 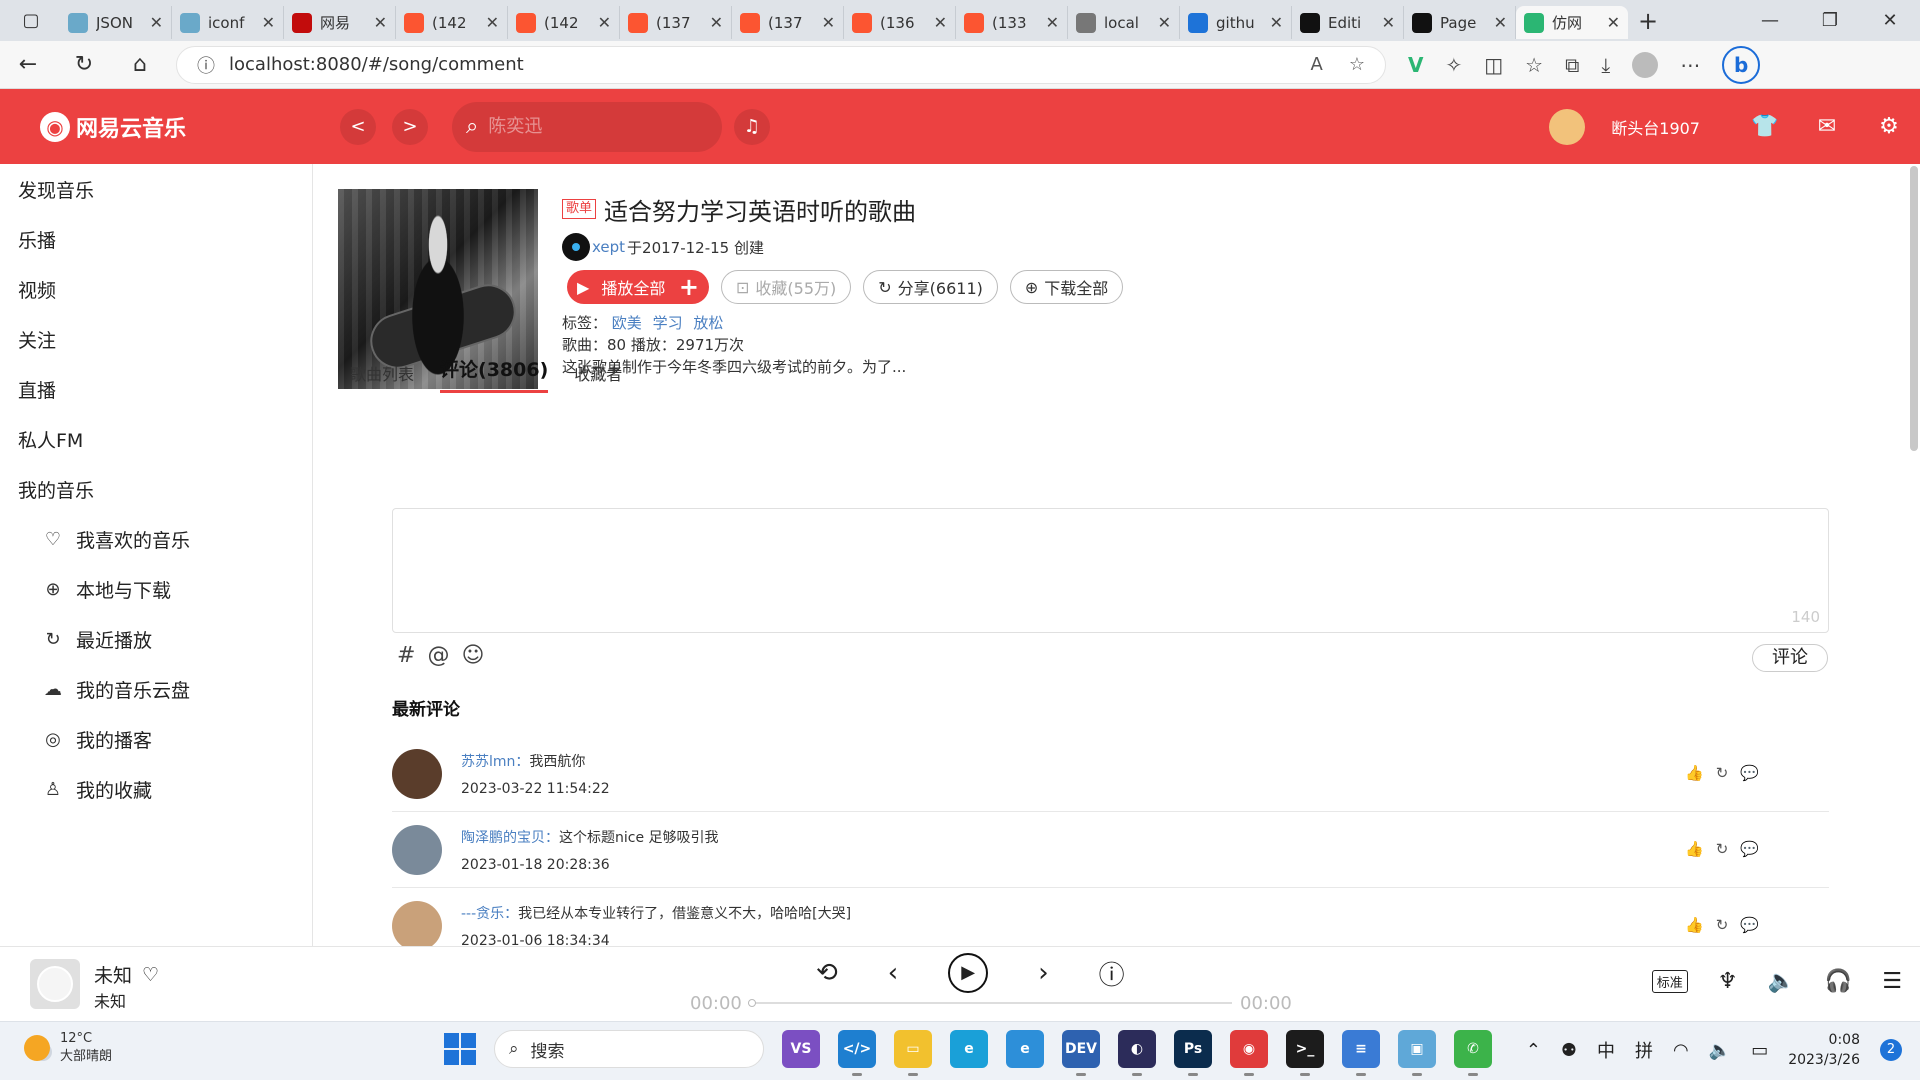 What do you see at coordinates (472, 655) in the screenshot?
I see `emoji-icon: ☺` at bounding box center [472, 655].